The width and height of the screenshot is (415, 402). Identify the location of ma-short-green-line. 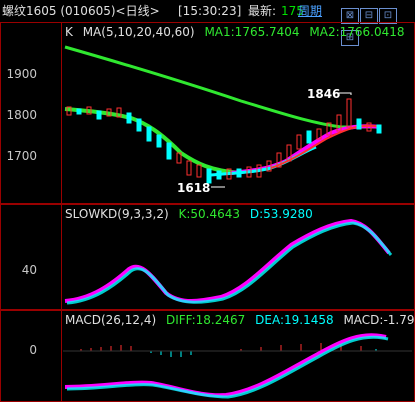
(153, 141).